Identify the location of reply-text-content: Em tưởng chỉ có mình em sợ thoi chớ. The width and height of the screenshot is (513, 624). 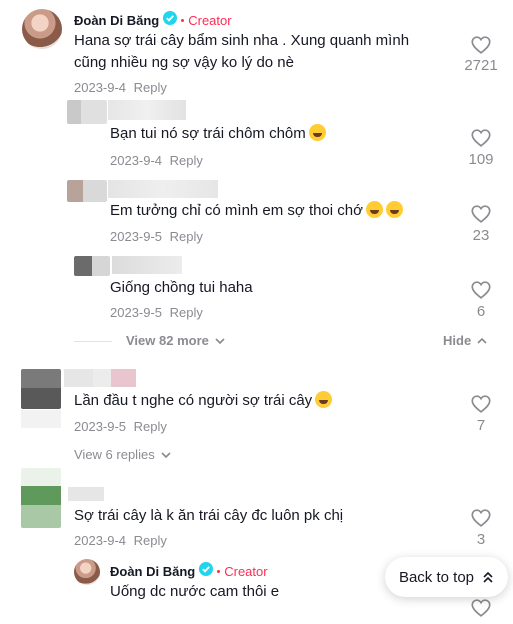
(236, 210).